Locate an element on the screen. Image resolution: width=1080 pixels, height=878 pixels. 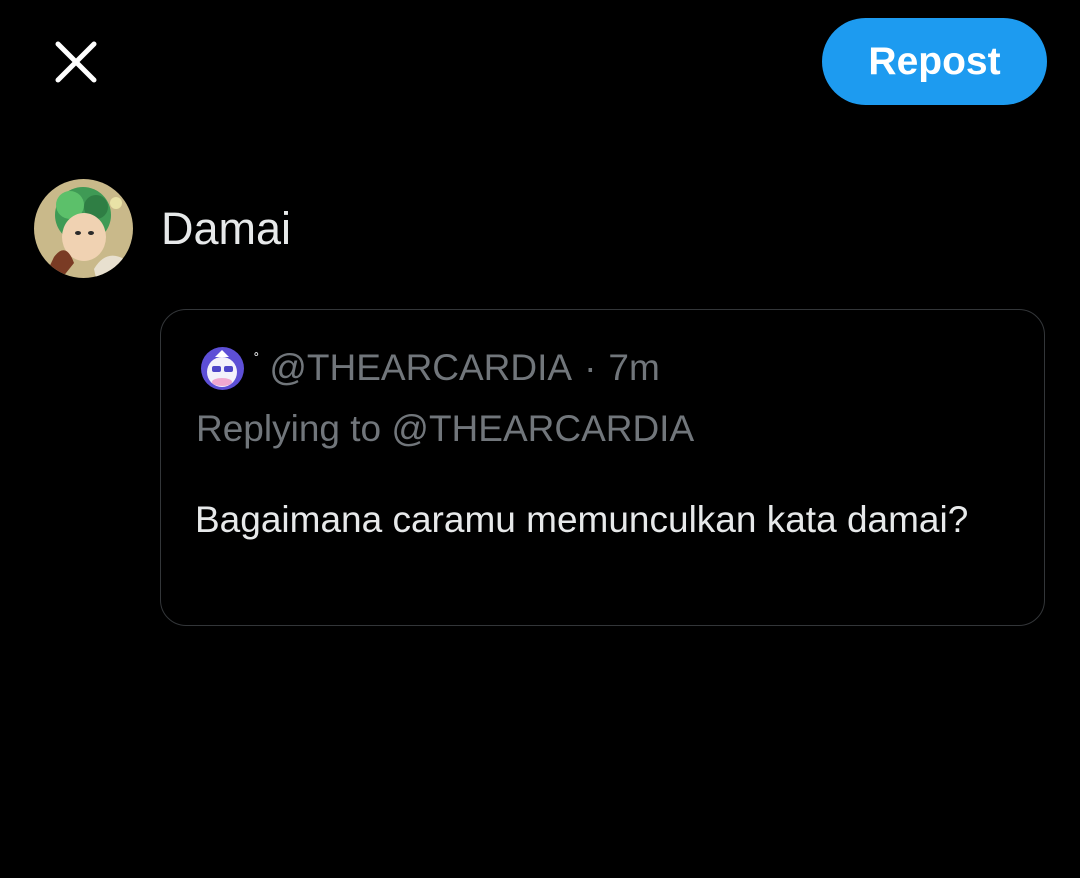
close-button is located at coordinates (76, 62).